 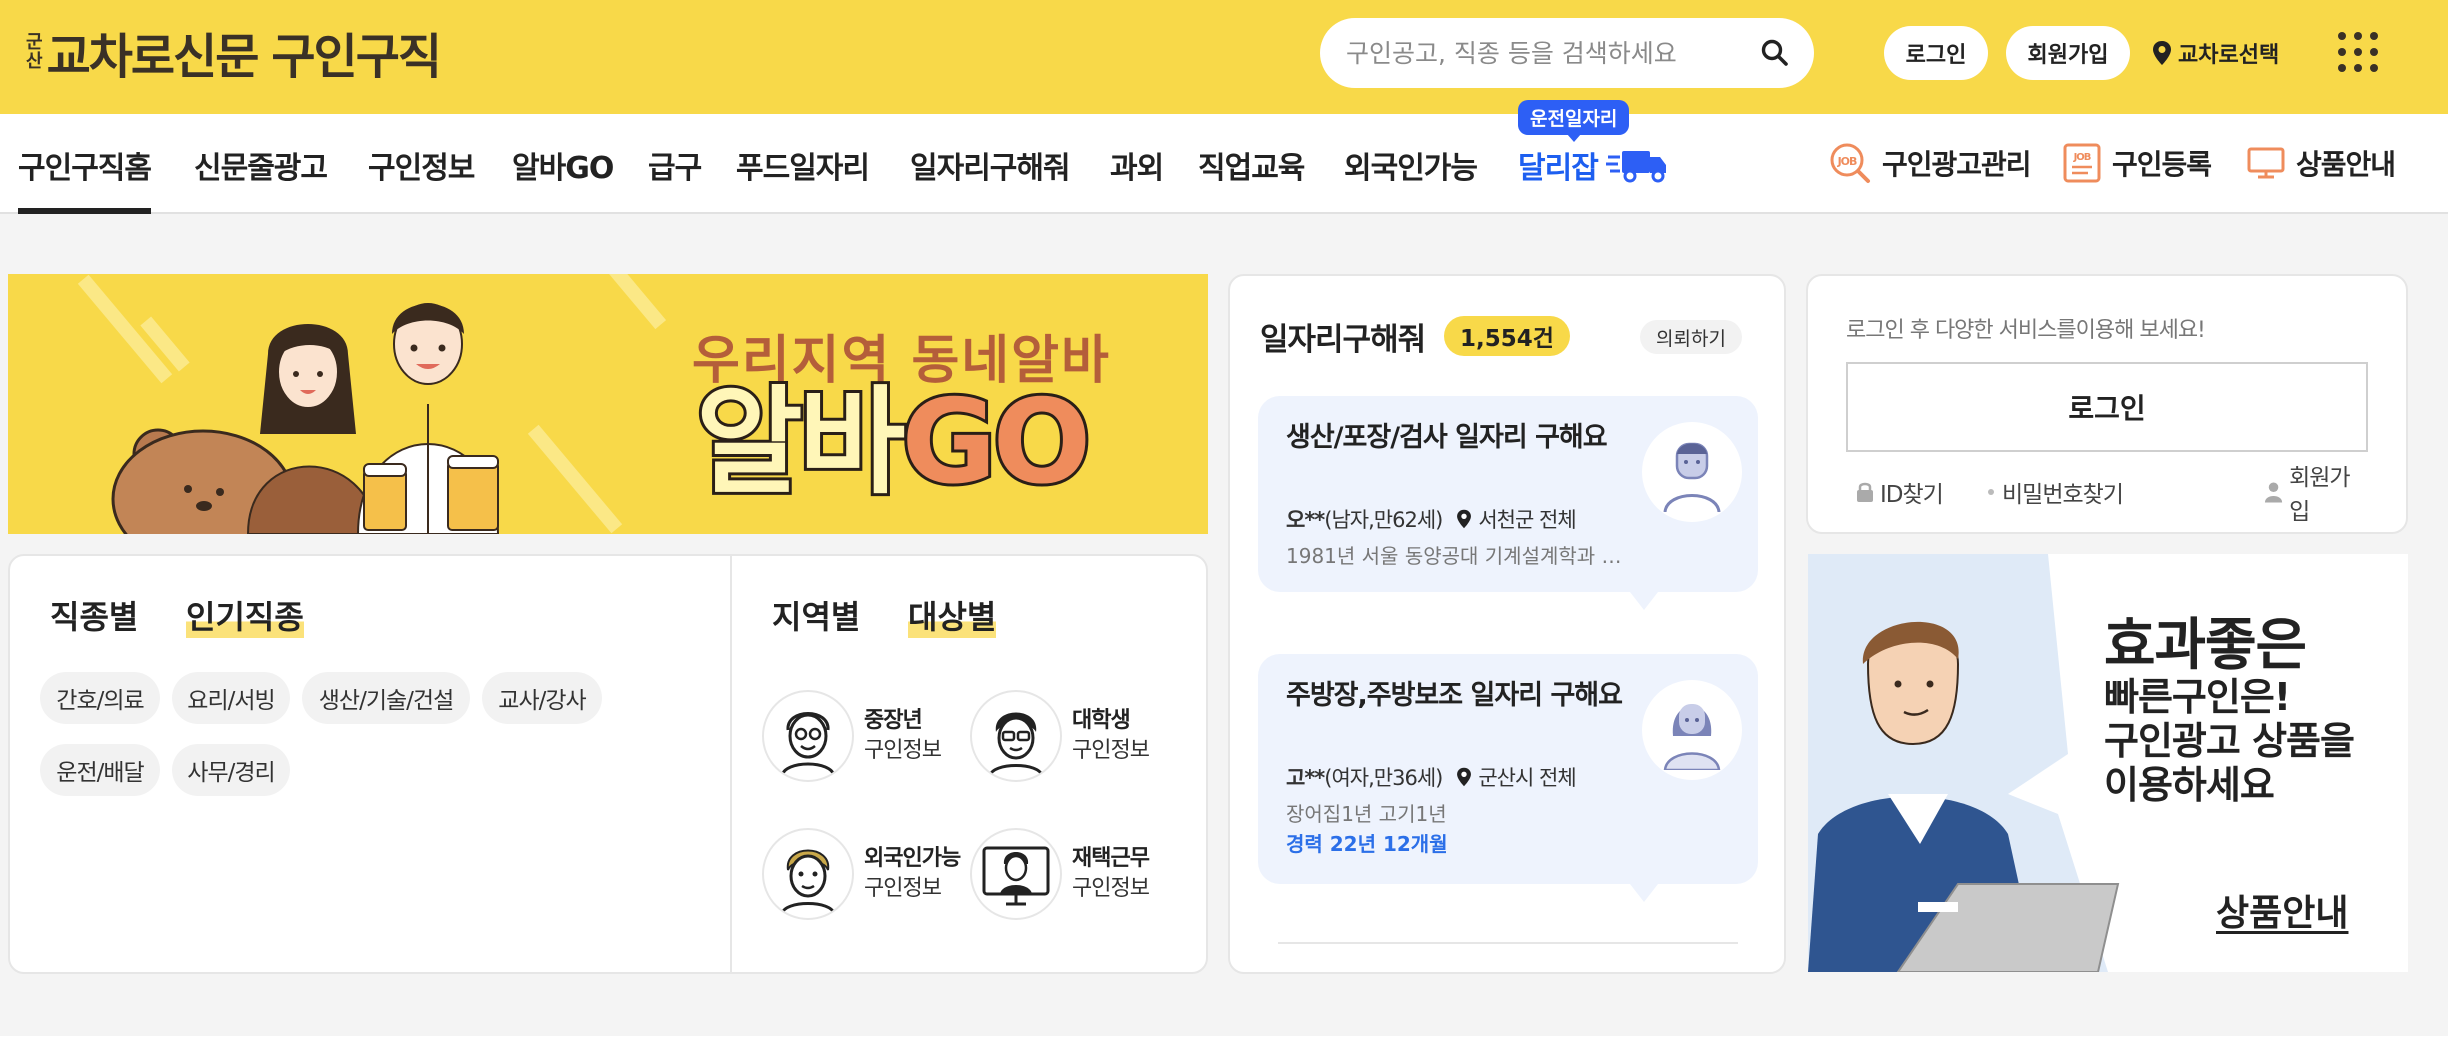 I want to click on target-title: 대학생, so click(x=1101, y=720).